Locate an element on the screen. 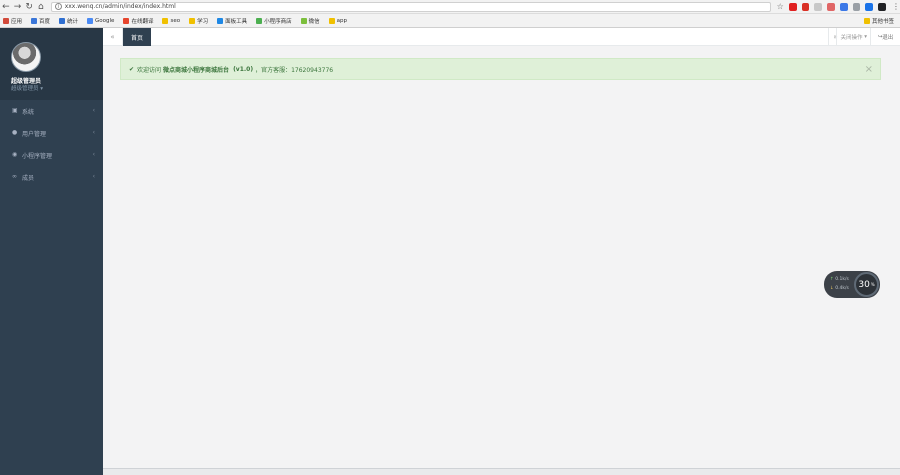  sidebar-item-miniapp-management: ◉ 小程序管理 ‹ is located at coordinates (51, 155).